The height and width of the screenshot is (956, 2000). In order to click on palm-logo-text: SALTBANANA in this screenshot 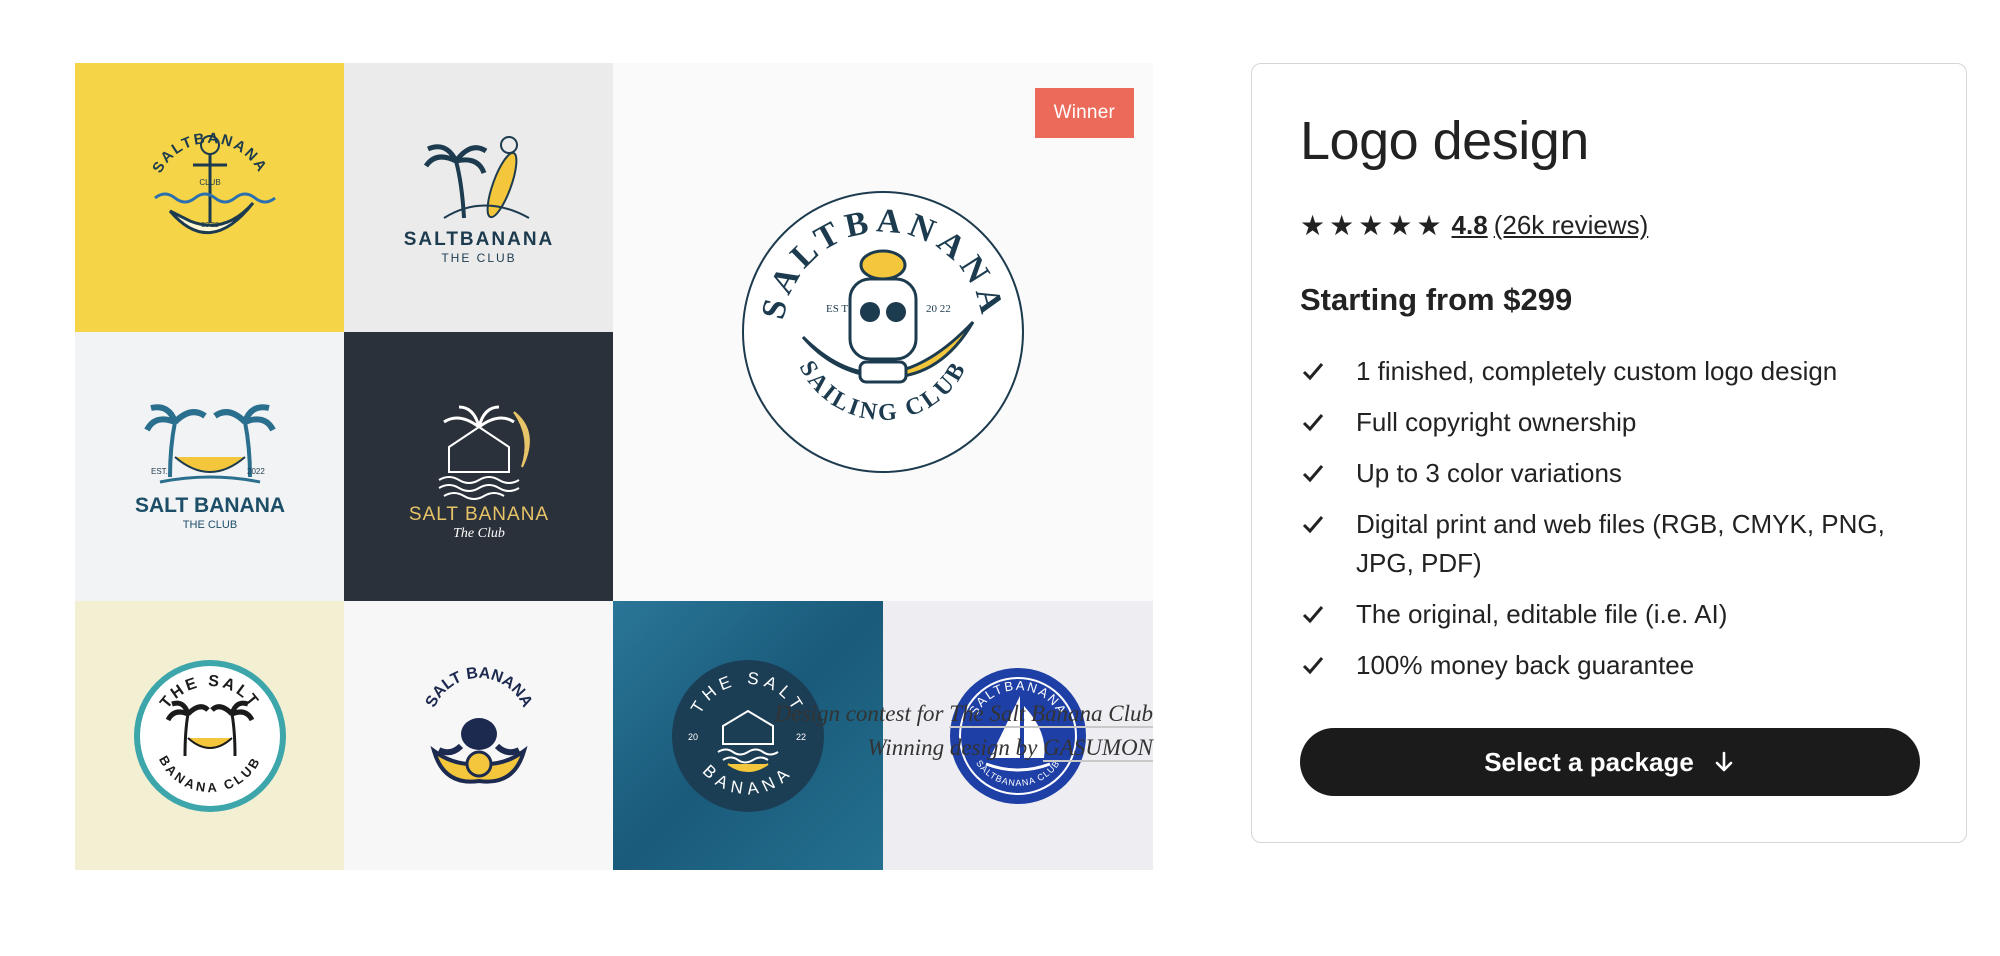, I will do `click(478, 239)`.